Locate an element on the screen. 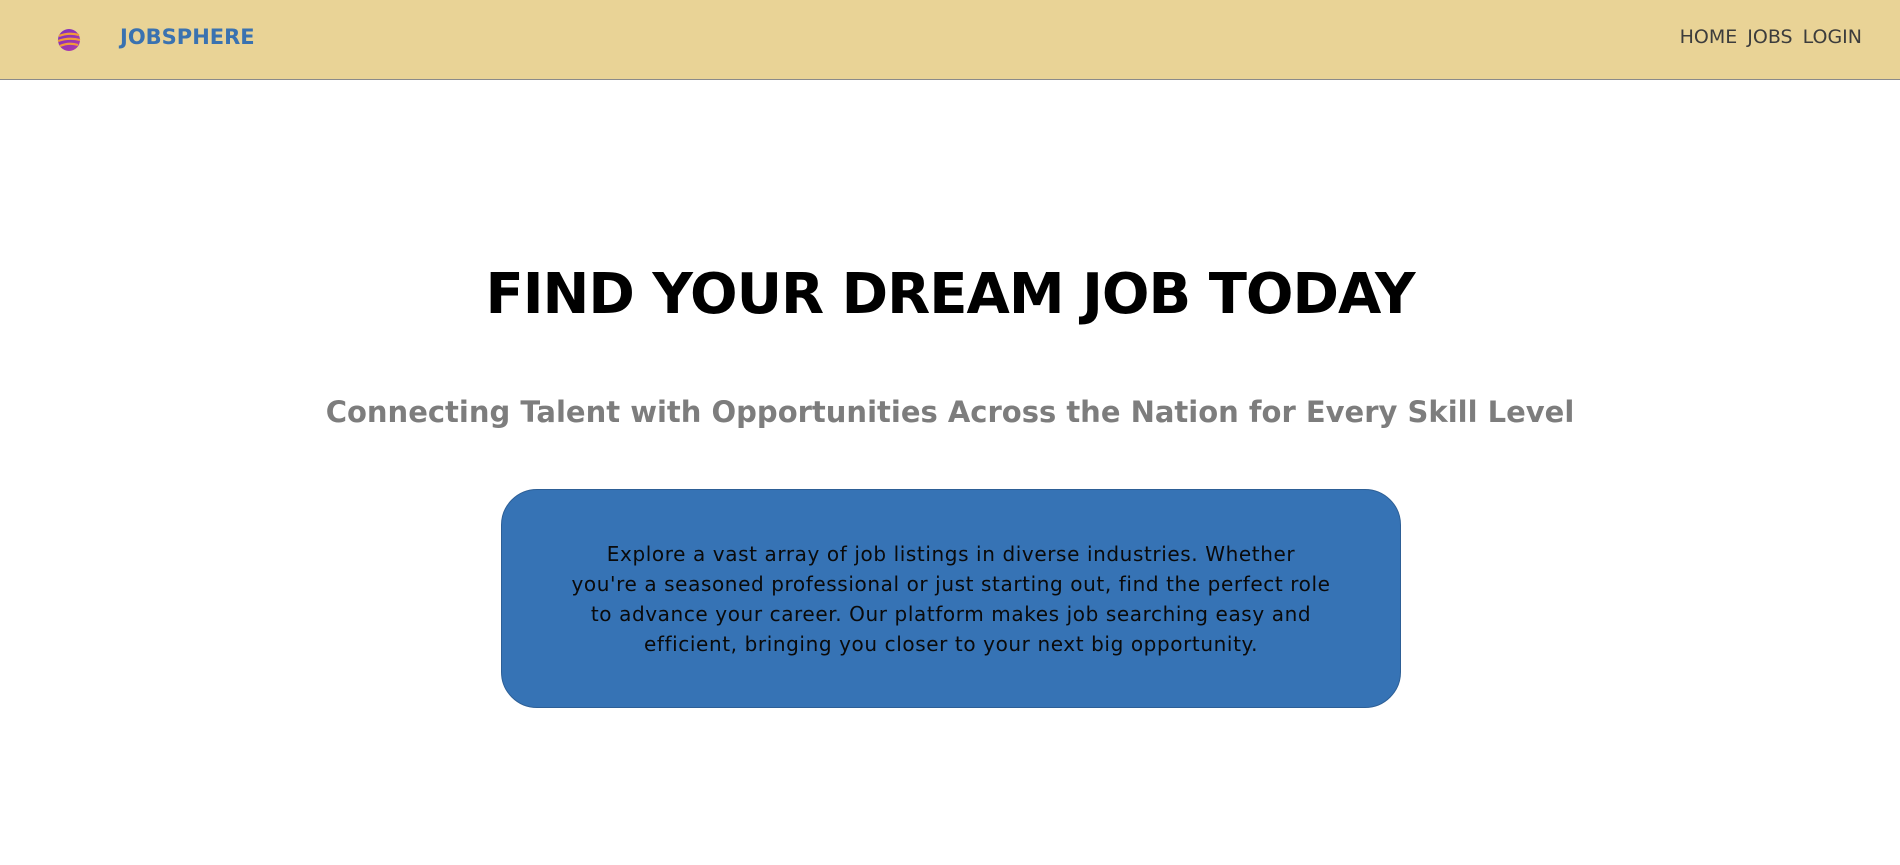 The height and width of the screenshot is (865, 1900). main-nav: HOME JOBS LOGIN is located at coordinates (1771, 37).